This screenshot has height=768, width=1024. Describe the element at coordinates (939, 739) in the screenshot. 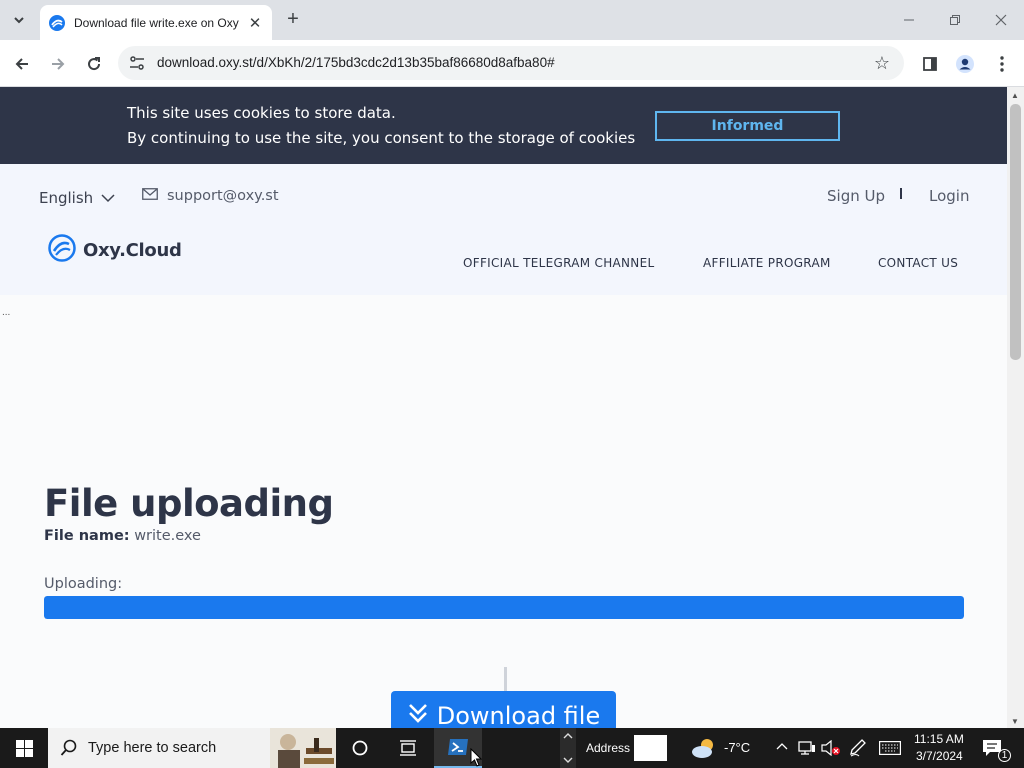

I see `clock-time: 11:15 AM` at that location.